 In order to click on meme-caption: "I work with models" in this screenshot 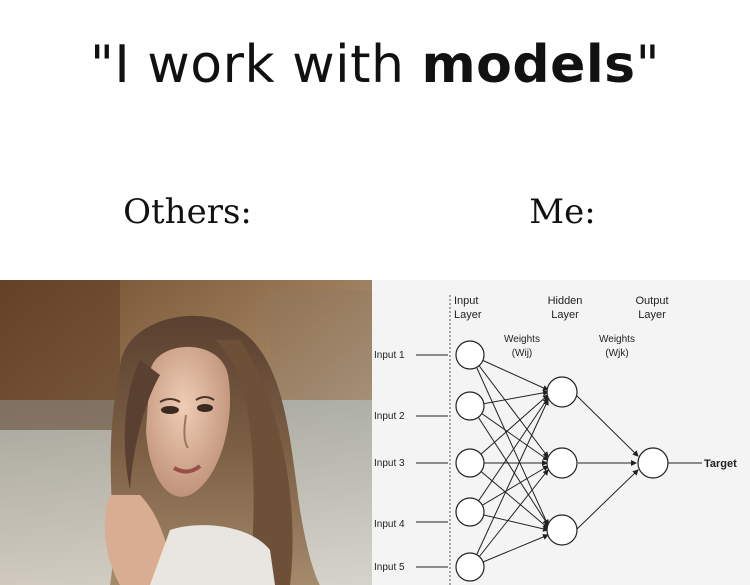, I will do `click(375, 65)`.